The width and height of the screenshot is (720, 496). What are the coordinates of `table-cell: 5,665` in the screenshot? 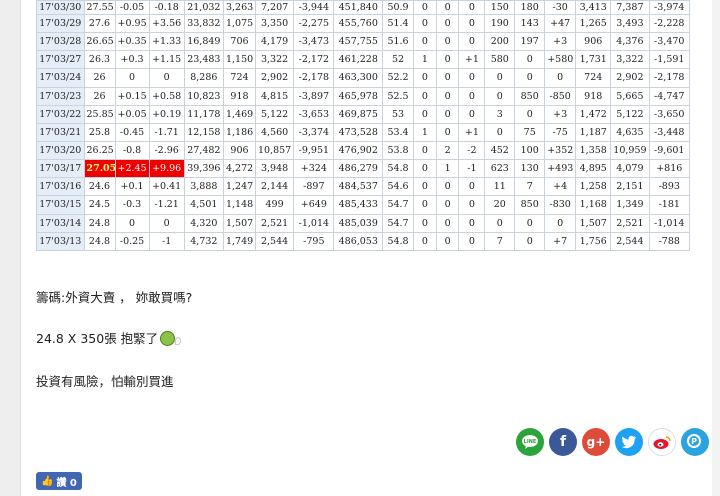 It's located at (630, 96).